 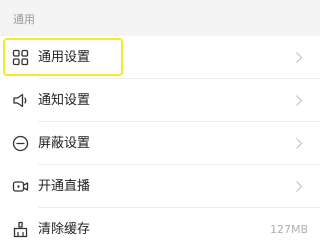 I want to click on settings-row-label: 通用设置, so click(x=64, y=57).